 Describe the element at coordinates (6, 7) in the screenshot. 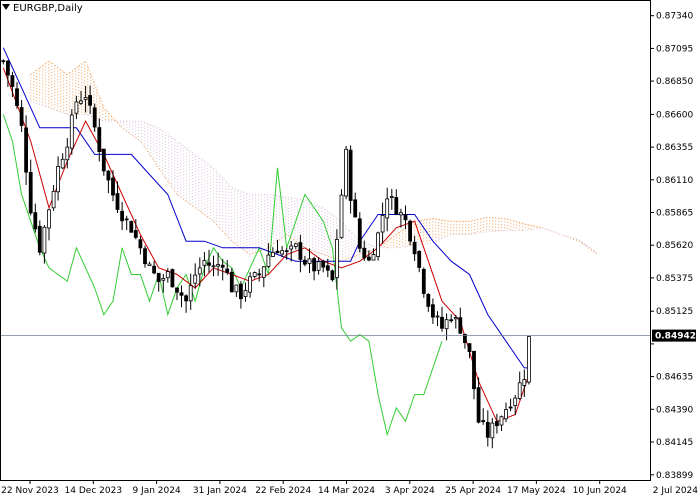

I see `chevron-down-icon` at that location.